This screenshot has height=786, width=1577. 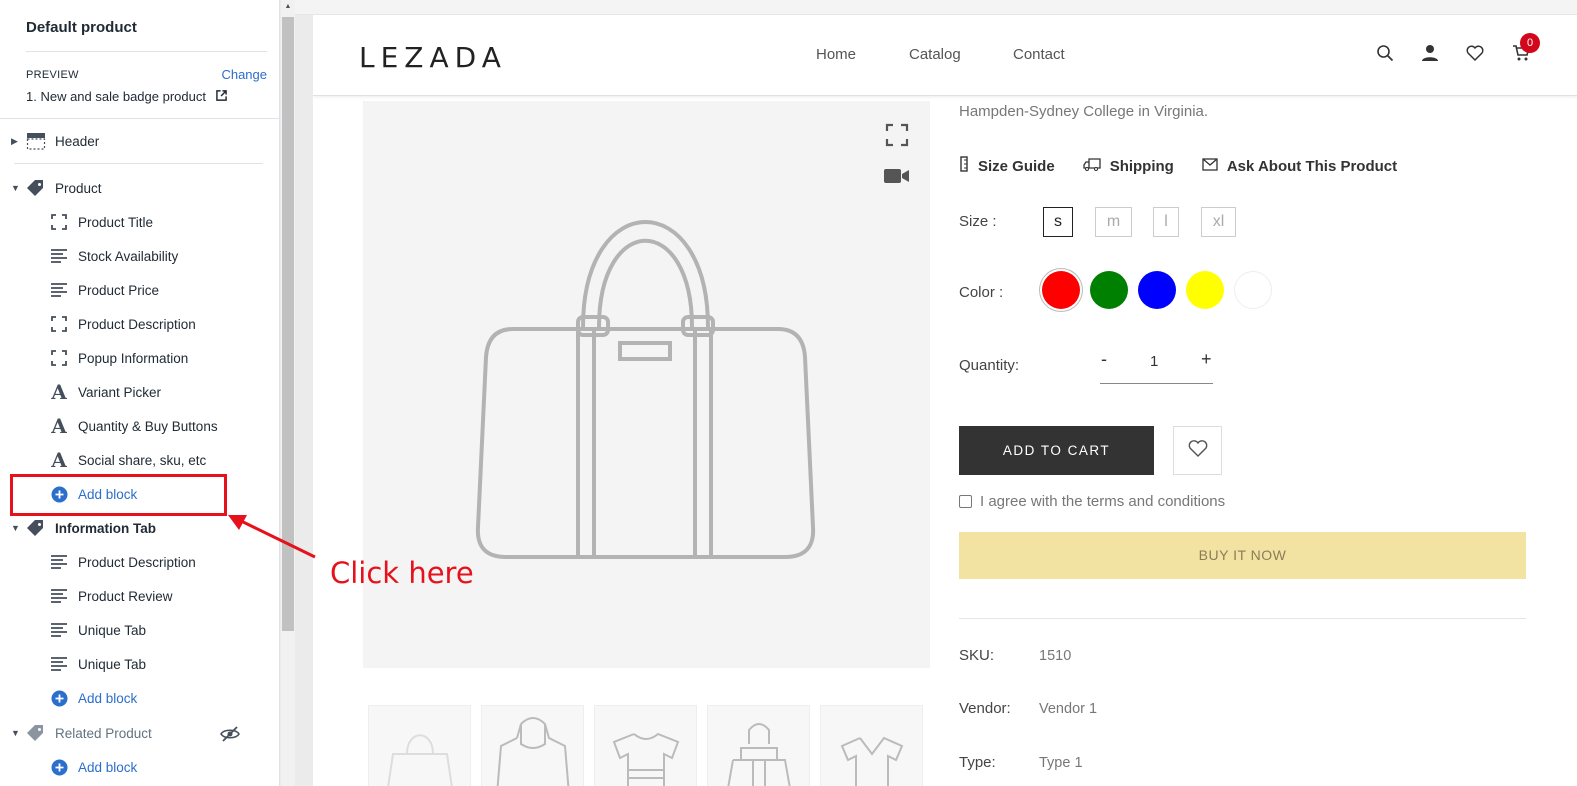 I want to click on ruler-icon, so click(x=964, y=166).